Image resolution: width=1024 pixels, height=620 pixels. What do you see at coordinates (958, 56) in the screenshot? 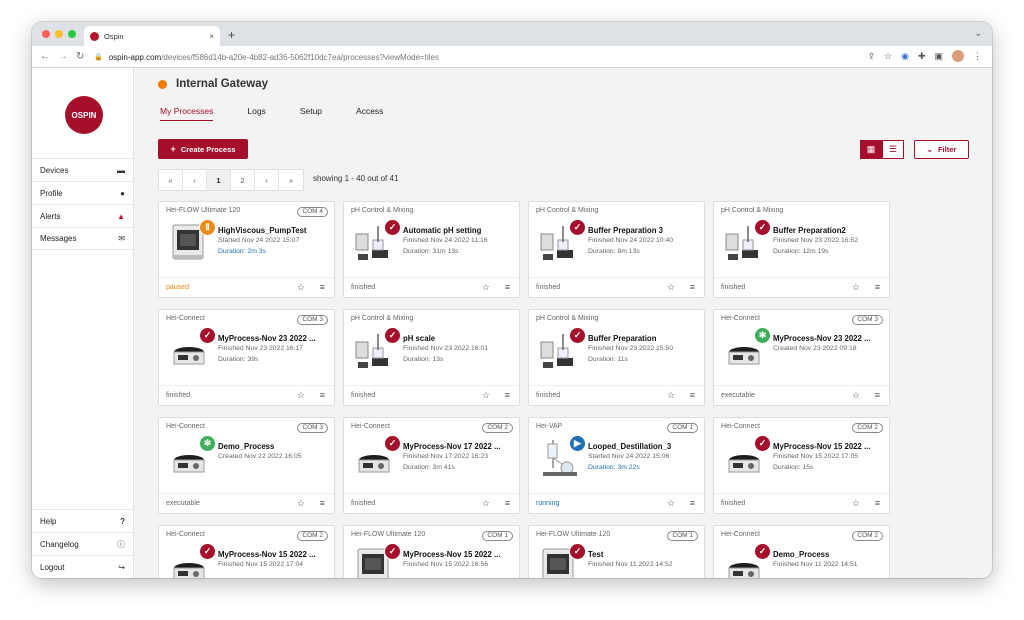
I see `profile-avatar` at bounding box center [958, 56].